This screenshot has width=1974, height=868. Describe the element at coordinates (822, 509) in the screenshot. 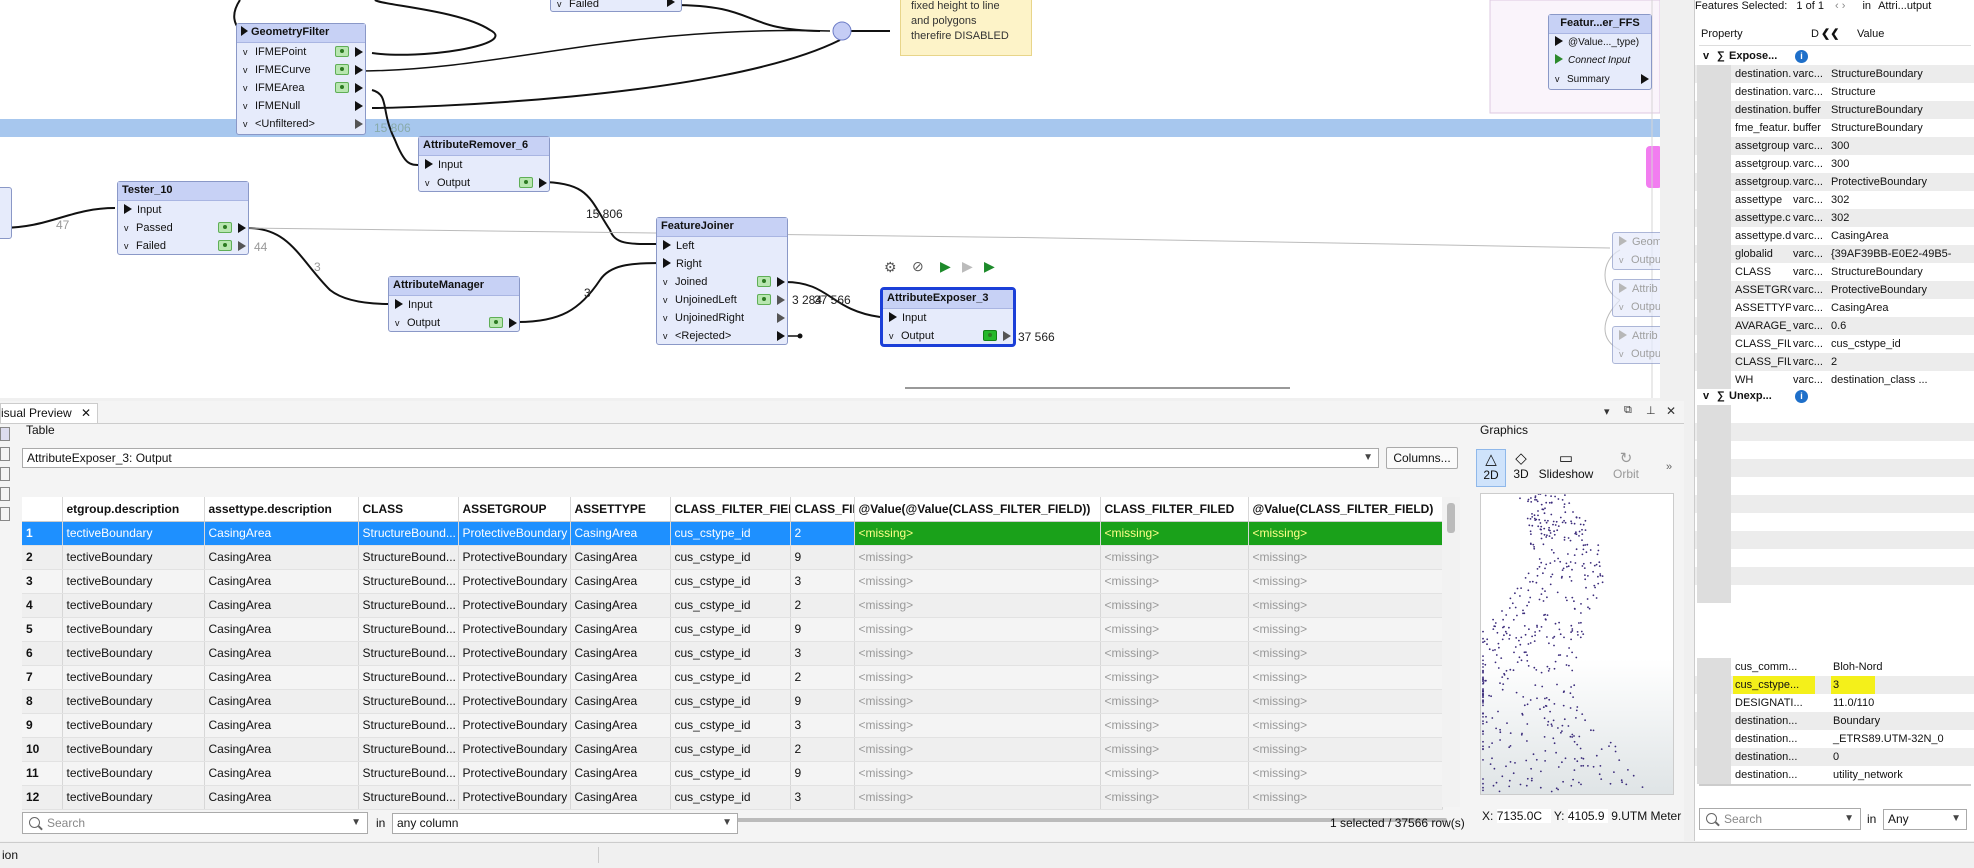

I see `column-header: CLASS_FIL` at that location.